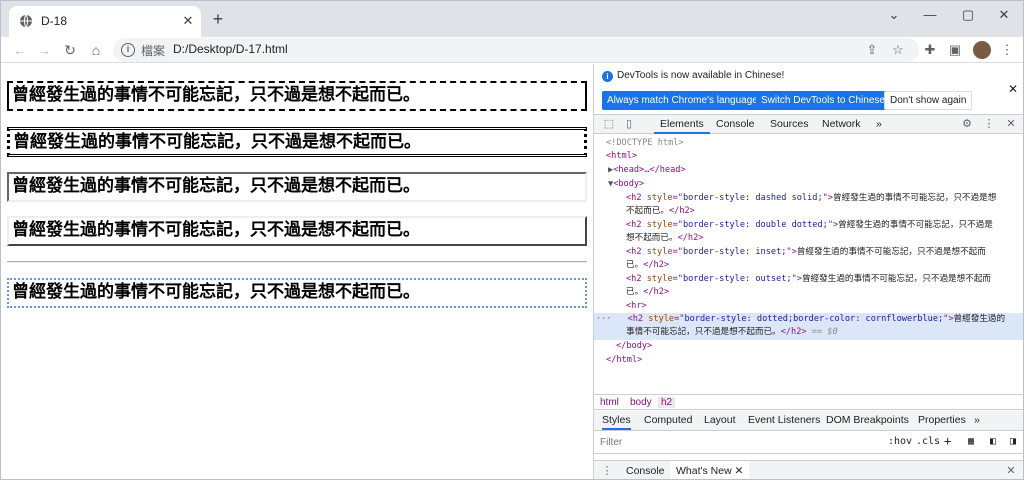  Describe the element at coordinates (512, 19) in the screenshot. I see `tab-strip: D-18 ✕ + ⌄ — ▢ ✕` at that location.